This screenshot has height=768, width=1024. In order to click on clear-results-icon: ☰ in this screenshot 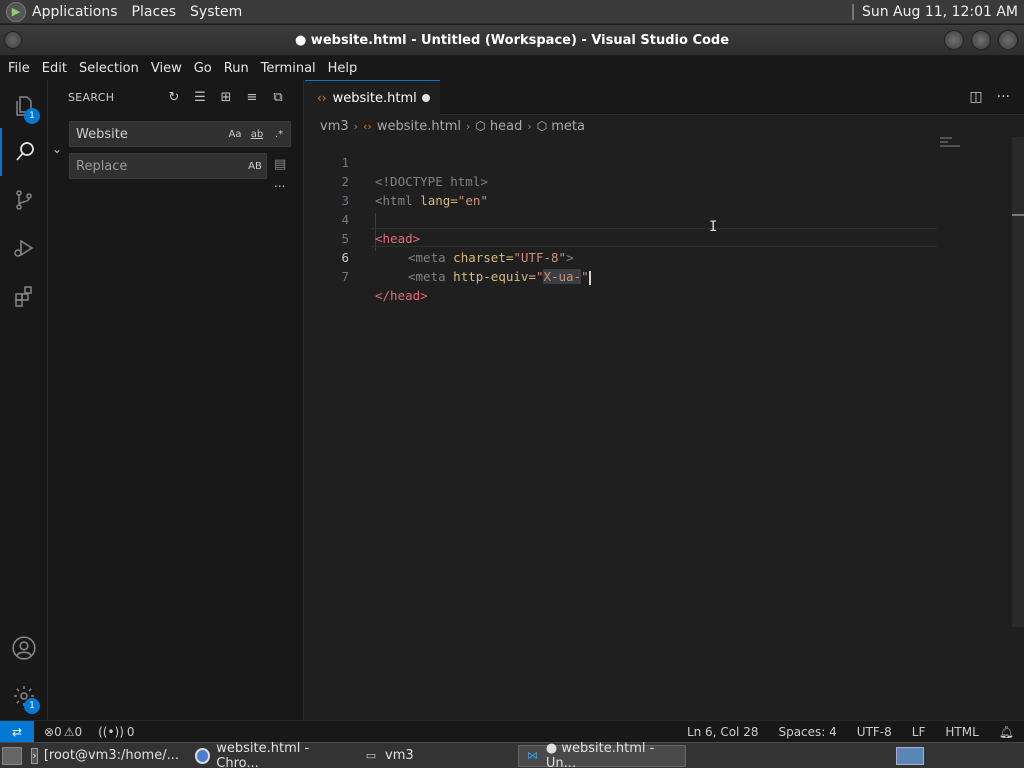, I will do `click(200, 97)`.